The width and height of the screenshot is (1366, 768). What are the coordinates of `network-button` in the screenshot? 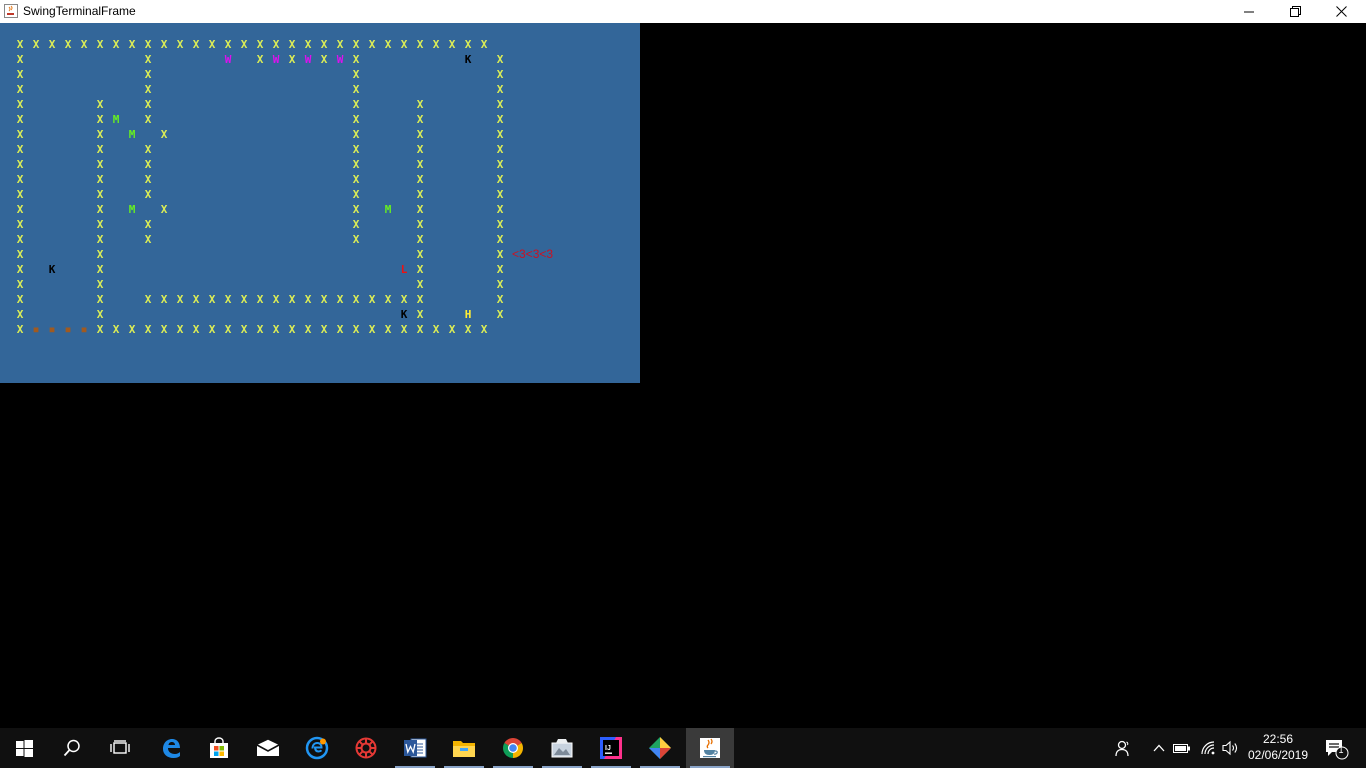 It's located at (1208, 748).